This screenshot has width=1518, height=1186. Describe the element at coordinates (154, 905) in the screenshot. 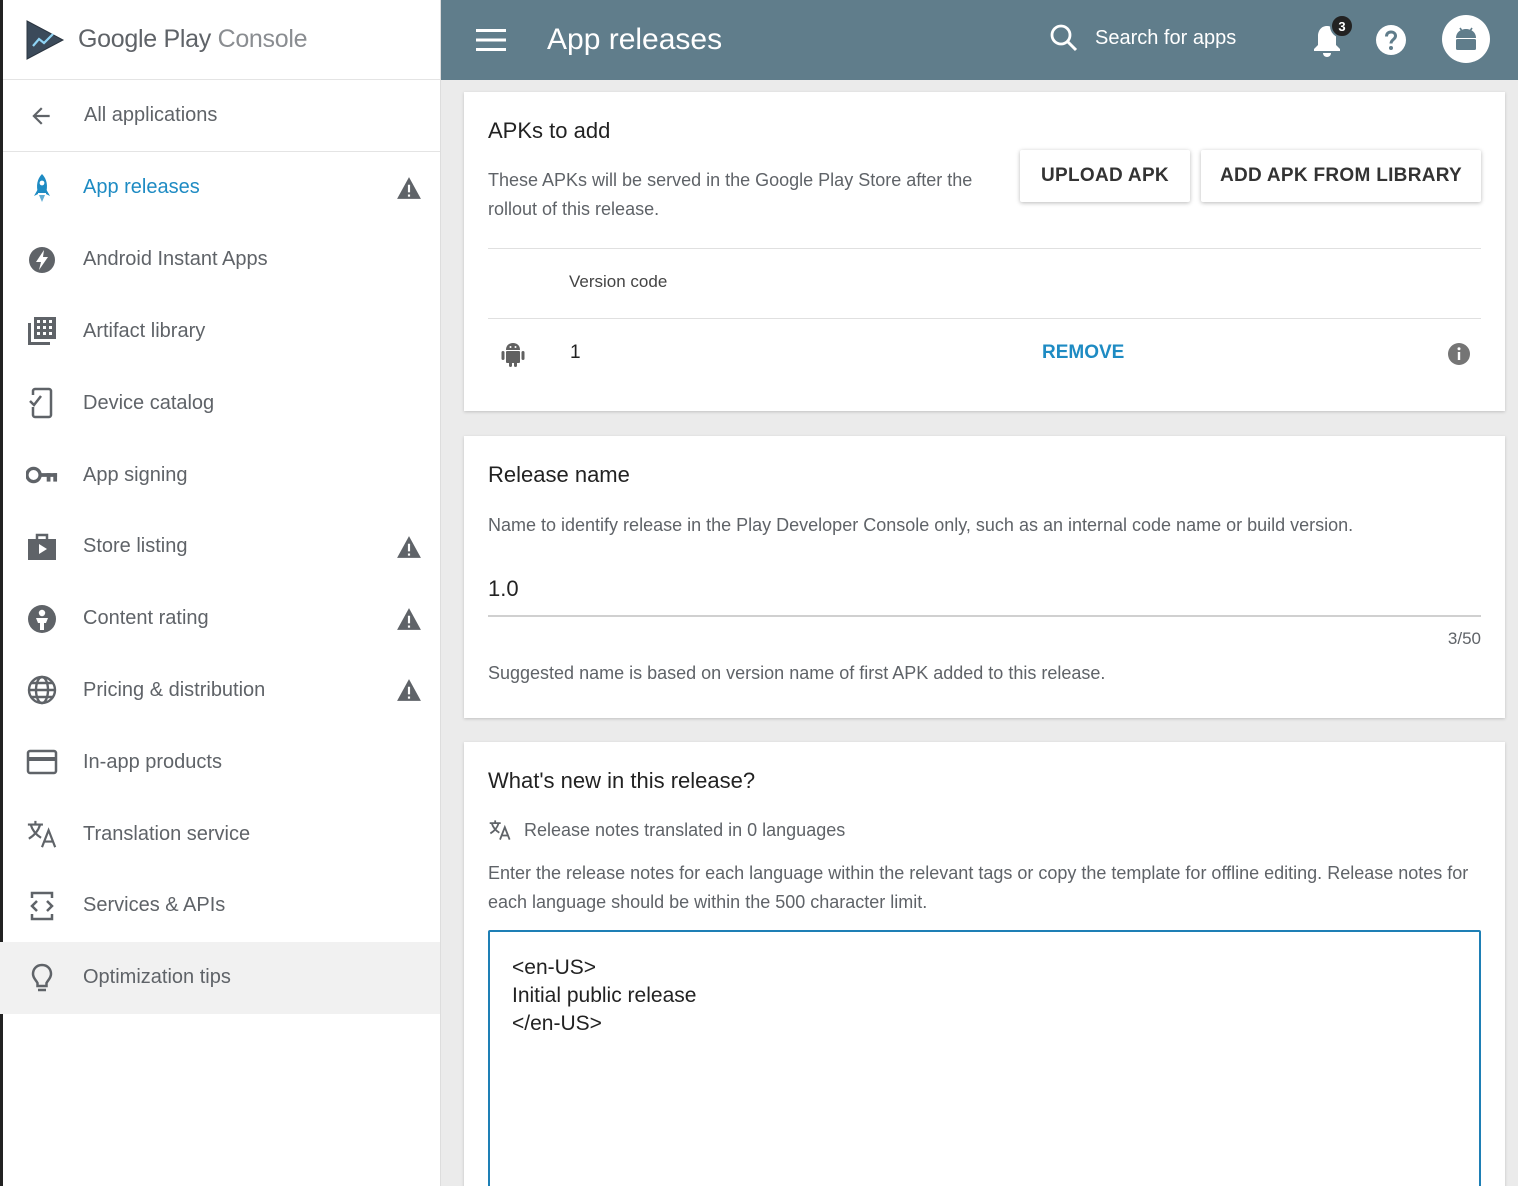

I see `sidebar-item-label: Services & APIs` at that location.